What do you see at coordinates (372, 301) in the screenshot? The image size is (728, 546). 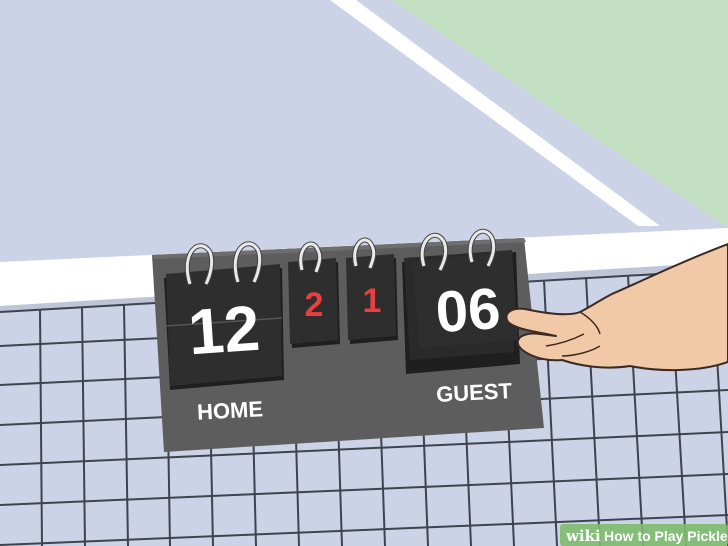 I see `game-score-right: 1` at bounding box center [372, 301].